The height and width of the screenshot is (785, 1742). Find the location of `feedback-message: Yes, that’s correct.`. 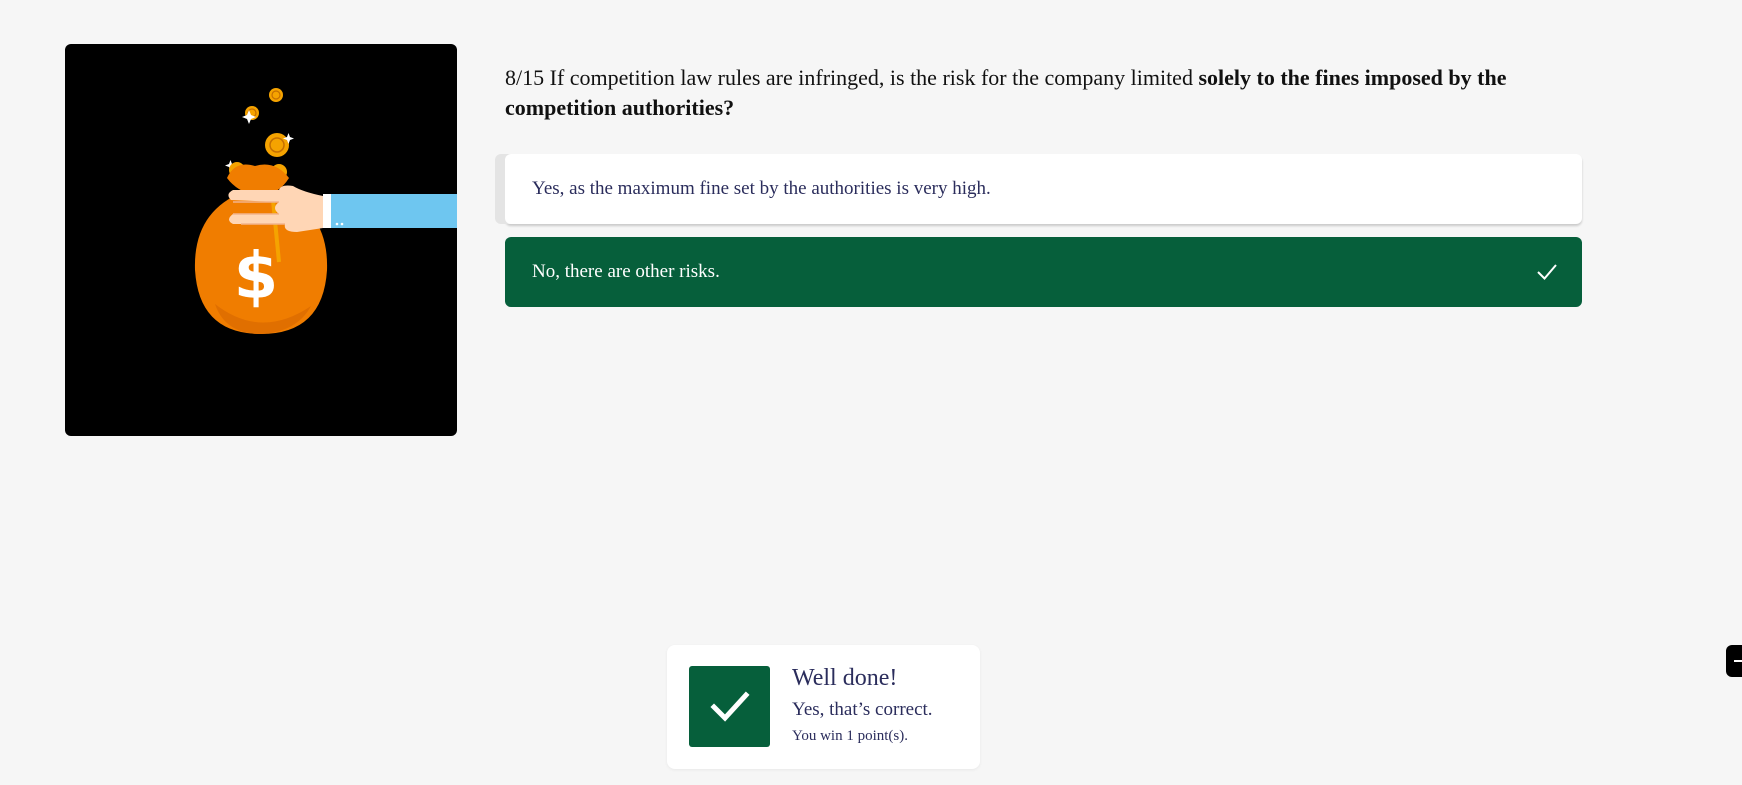

feedback-message: Yes, that’s correct. is located at coordinates (862, 709).